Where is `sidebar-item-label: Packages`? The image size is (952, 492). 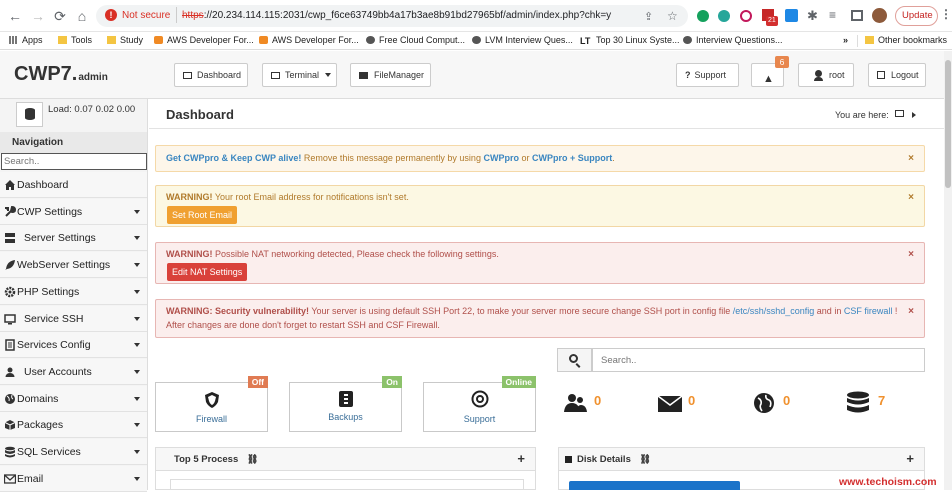 sidebar-item-label: Packages is located at coordinates (40, 425).